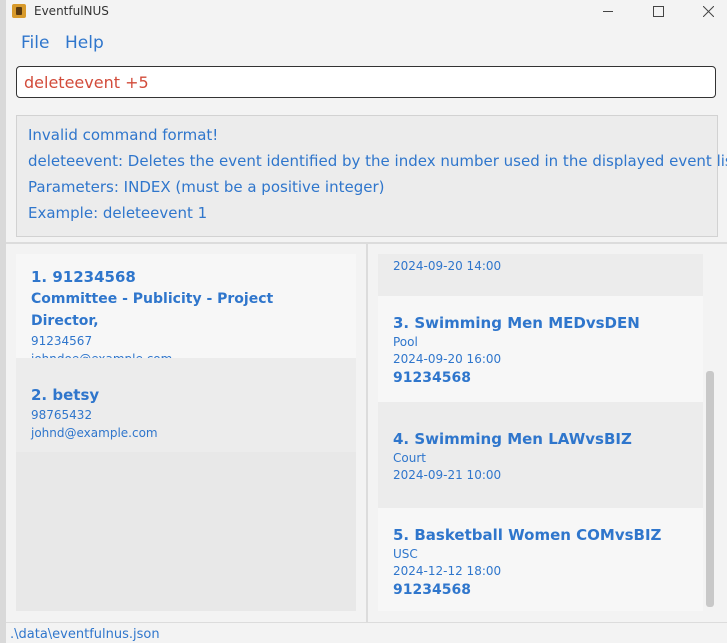 This screenshot has width=727, height=643. Describe the element at coordinates (409, 458) in the screenshot. I see `event-venue: Court` at that location.